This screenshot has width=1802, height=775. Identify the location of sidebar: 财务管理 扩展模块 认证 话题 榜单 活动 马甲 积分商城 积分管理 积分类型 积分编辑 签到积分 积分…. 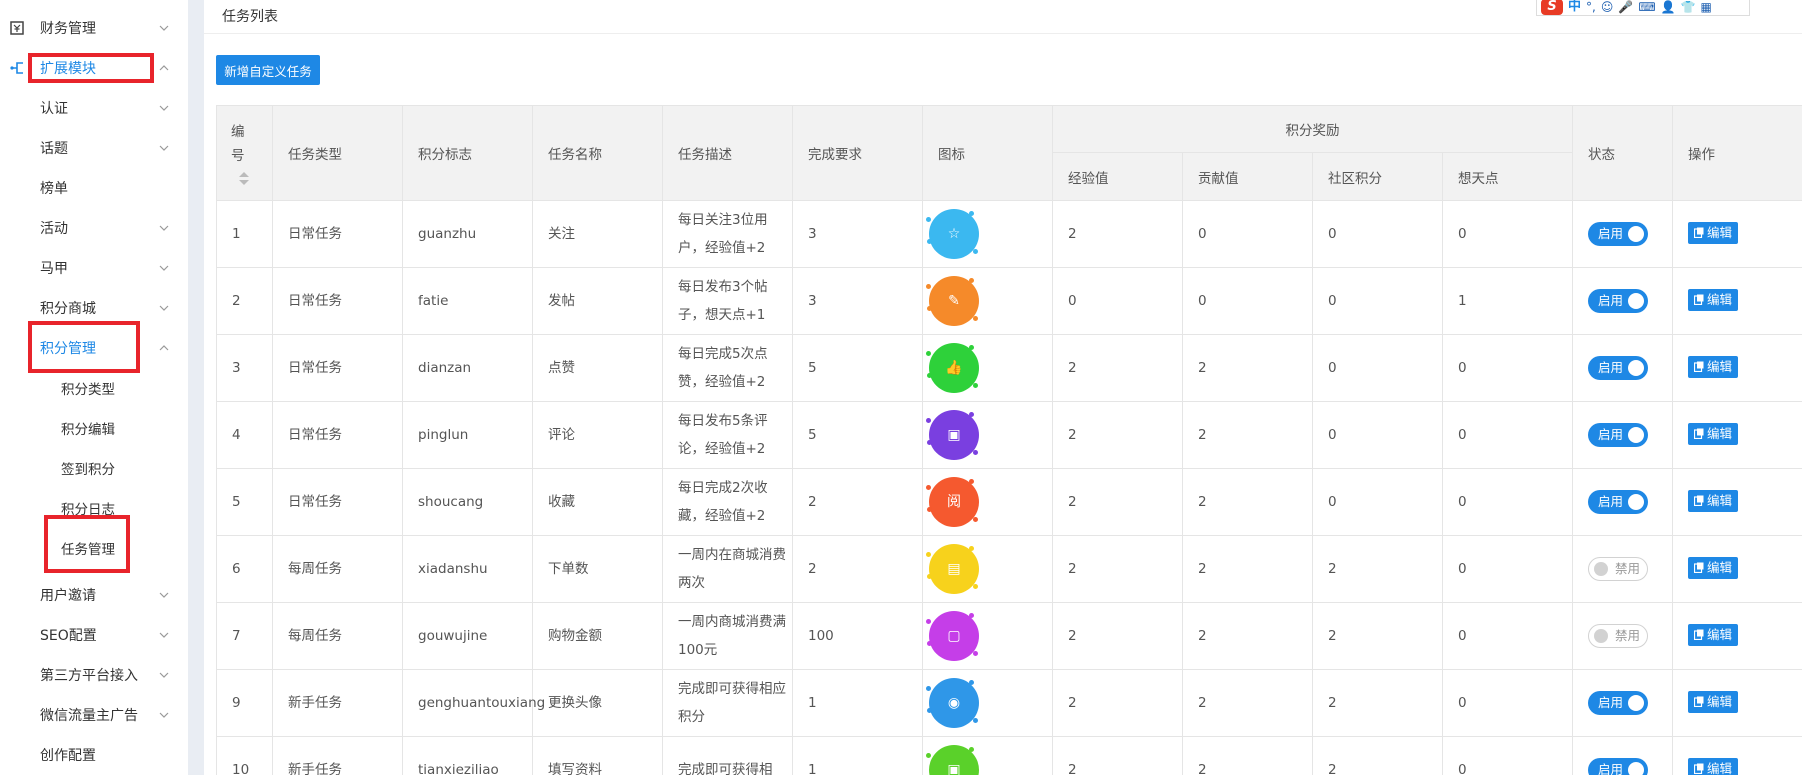
(94, 387).